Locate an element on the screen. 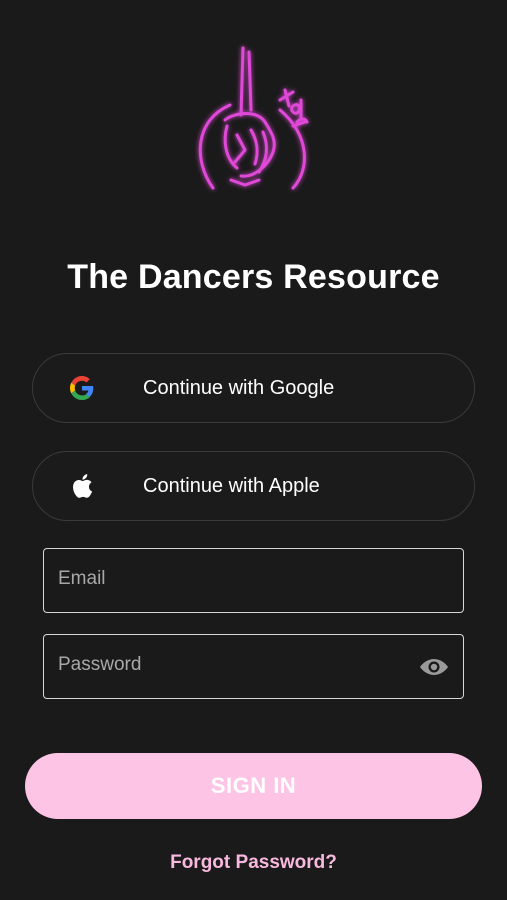 The width and height of the screenshot is (507, 900). password-input is located at coordinates (238, 665).